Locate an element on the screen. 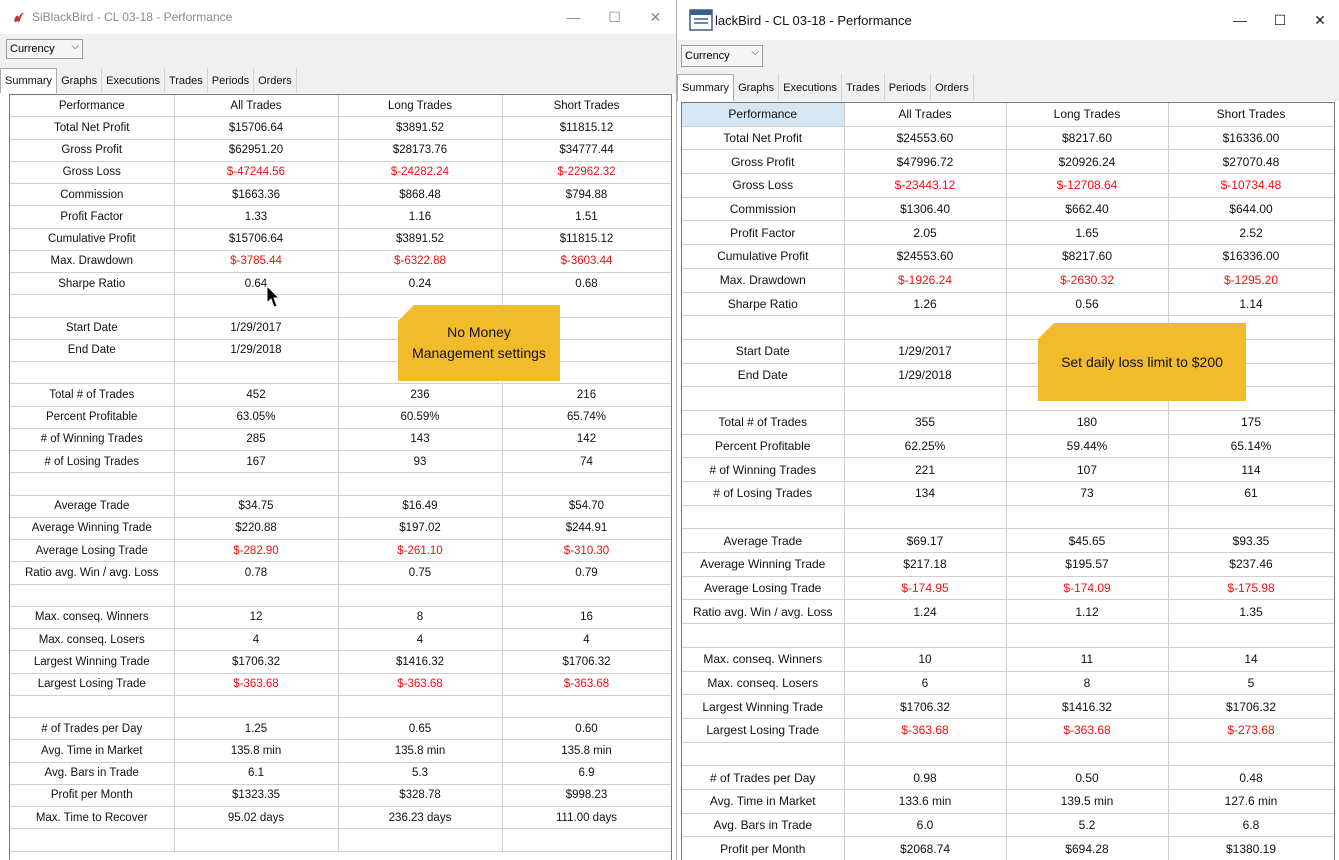 This screenshot has height=860, width=1339. table-row: End Date 1/29/2018 is located at coordinates (340, 351).